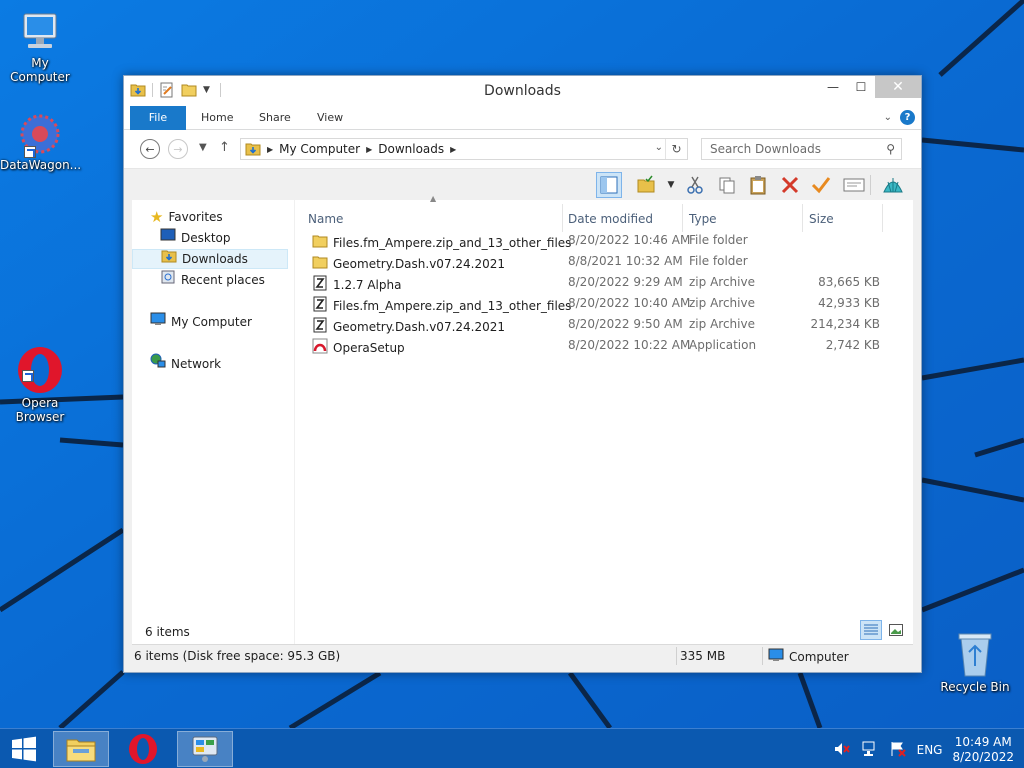  I want to click on shortcut-arrow-icon, so click(30, 152).